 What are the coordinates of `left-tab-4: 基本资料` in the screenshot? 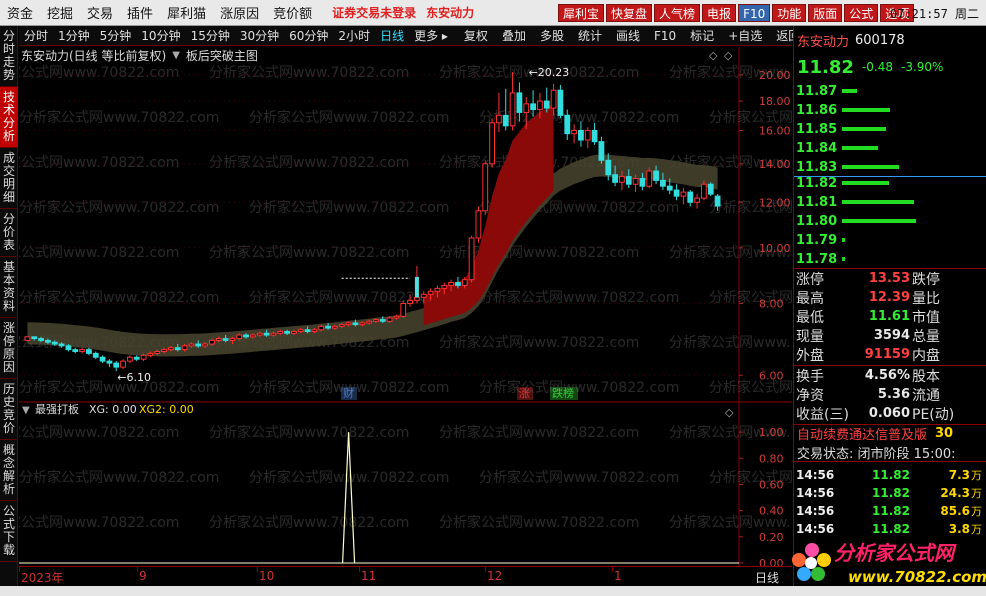 It's located at (9, 287).